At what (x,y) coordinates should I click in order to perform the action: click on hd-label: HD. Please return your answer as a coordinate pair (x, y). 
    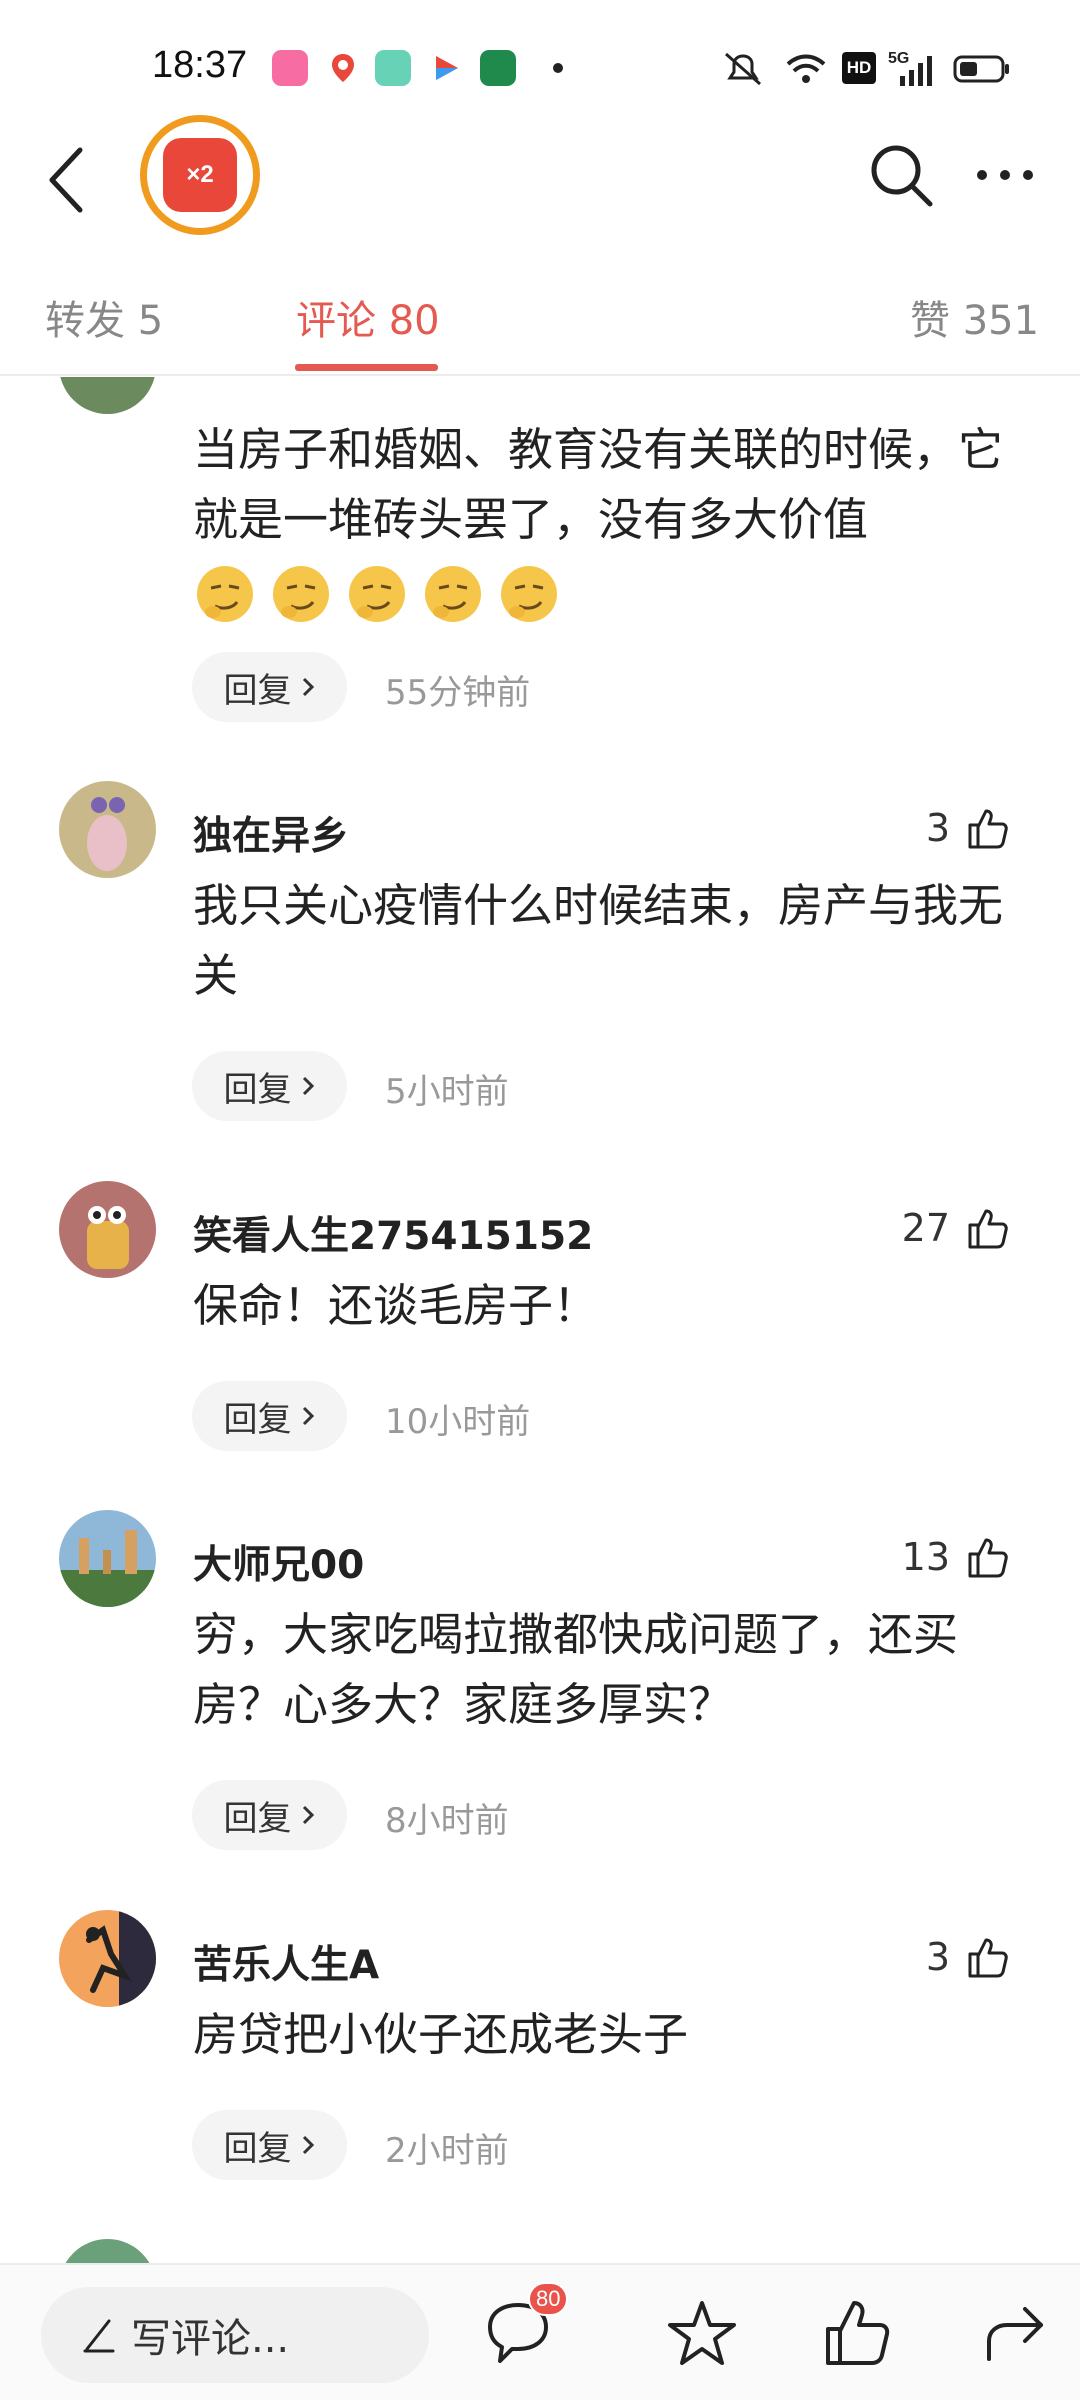
    Looking at the image, I should click on (859, 67).